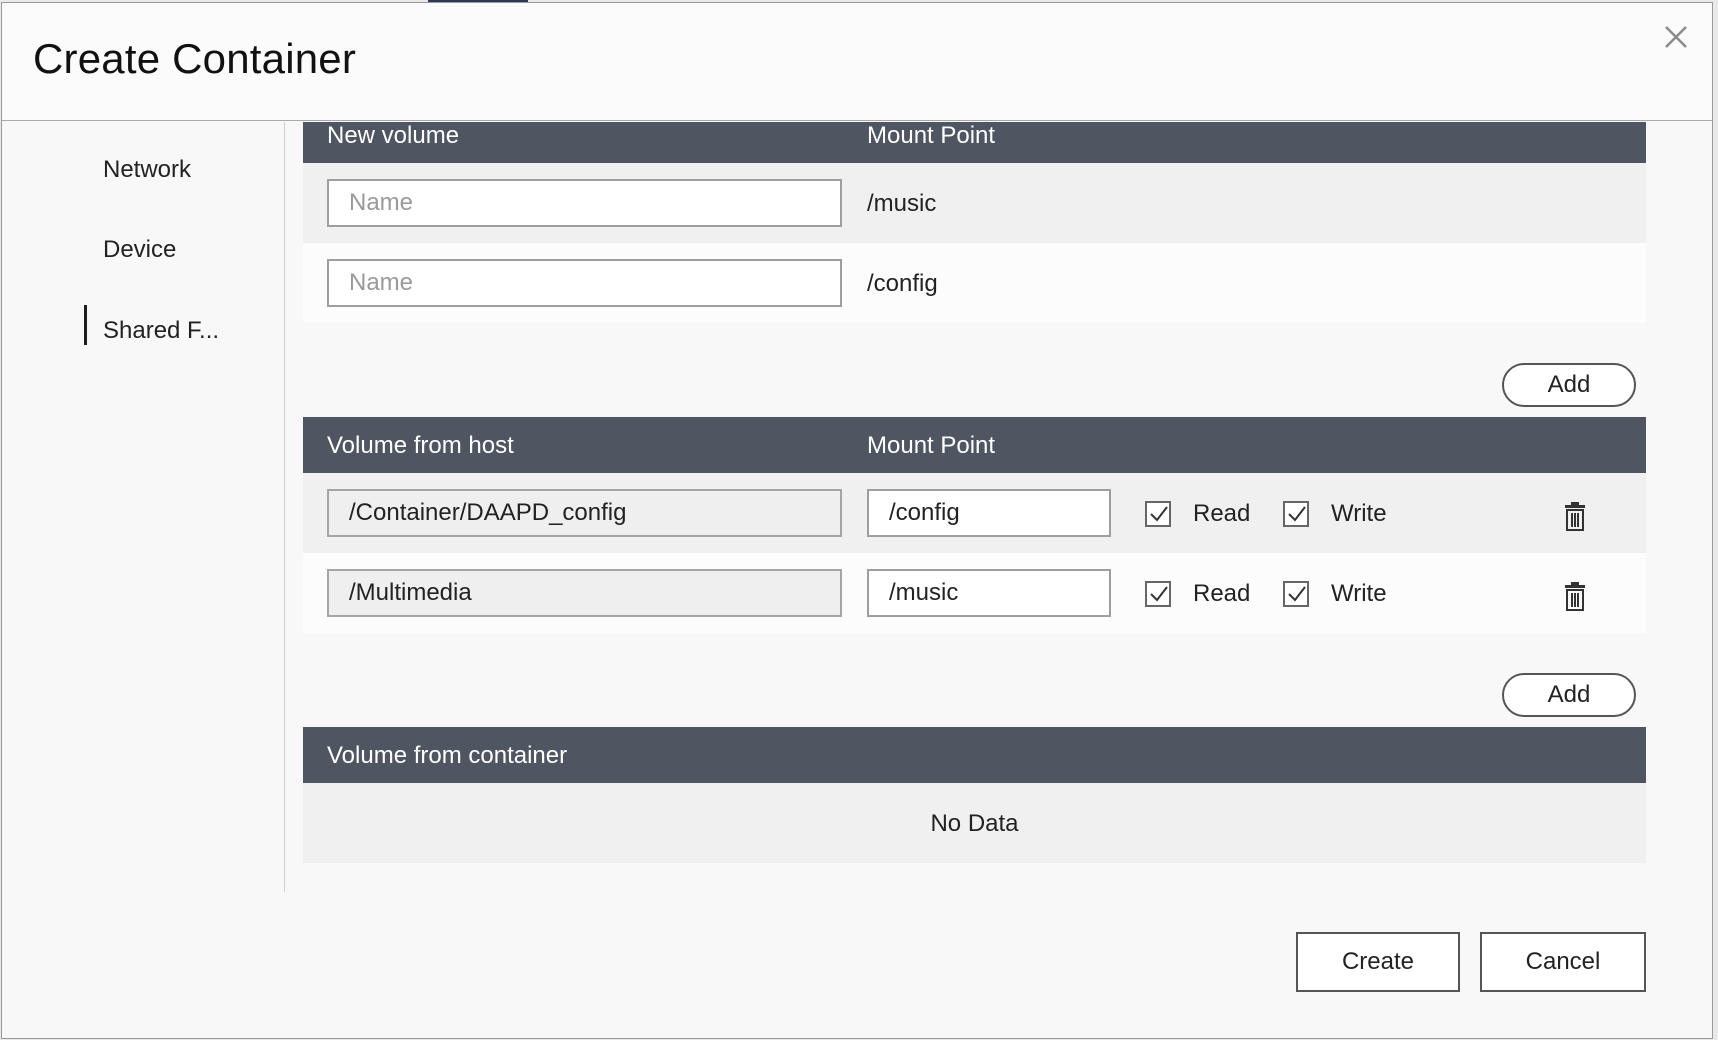 Image resolution: width=1718 pixels, height=1040 pixels. Describe the element at coordinates (974, 755) in the screenshot. I see `volume-from-container-table-header: Volume from container` at that location.